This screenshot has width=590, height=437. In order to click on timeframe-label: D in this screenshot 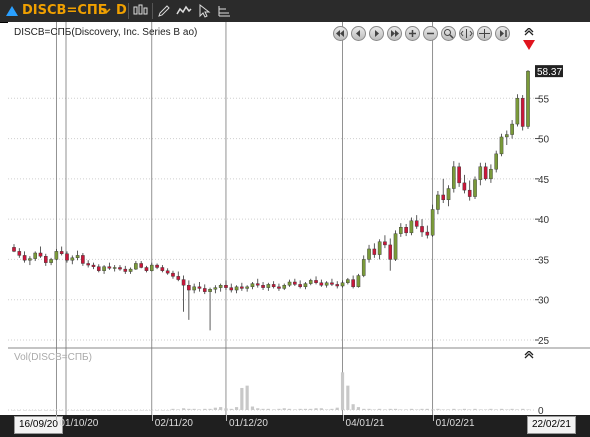, I will do `click(121, 11)`.